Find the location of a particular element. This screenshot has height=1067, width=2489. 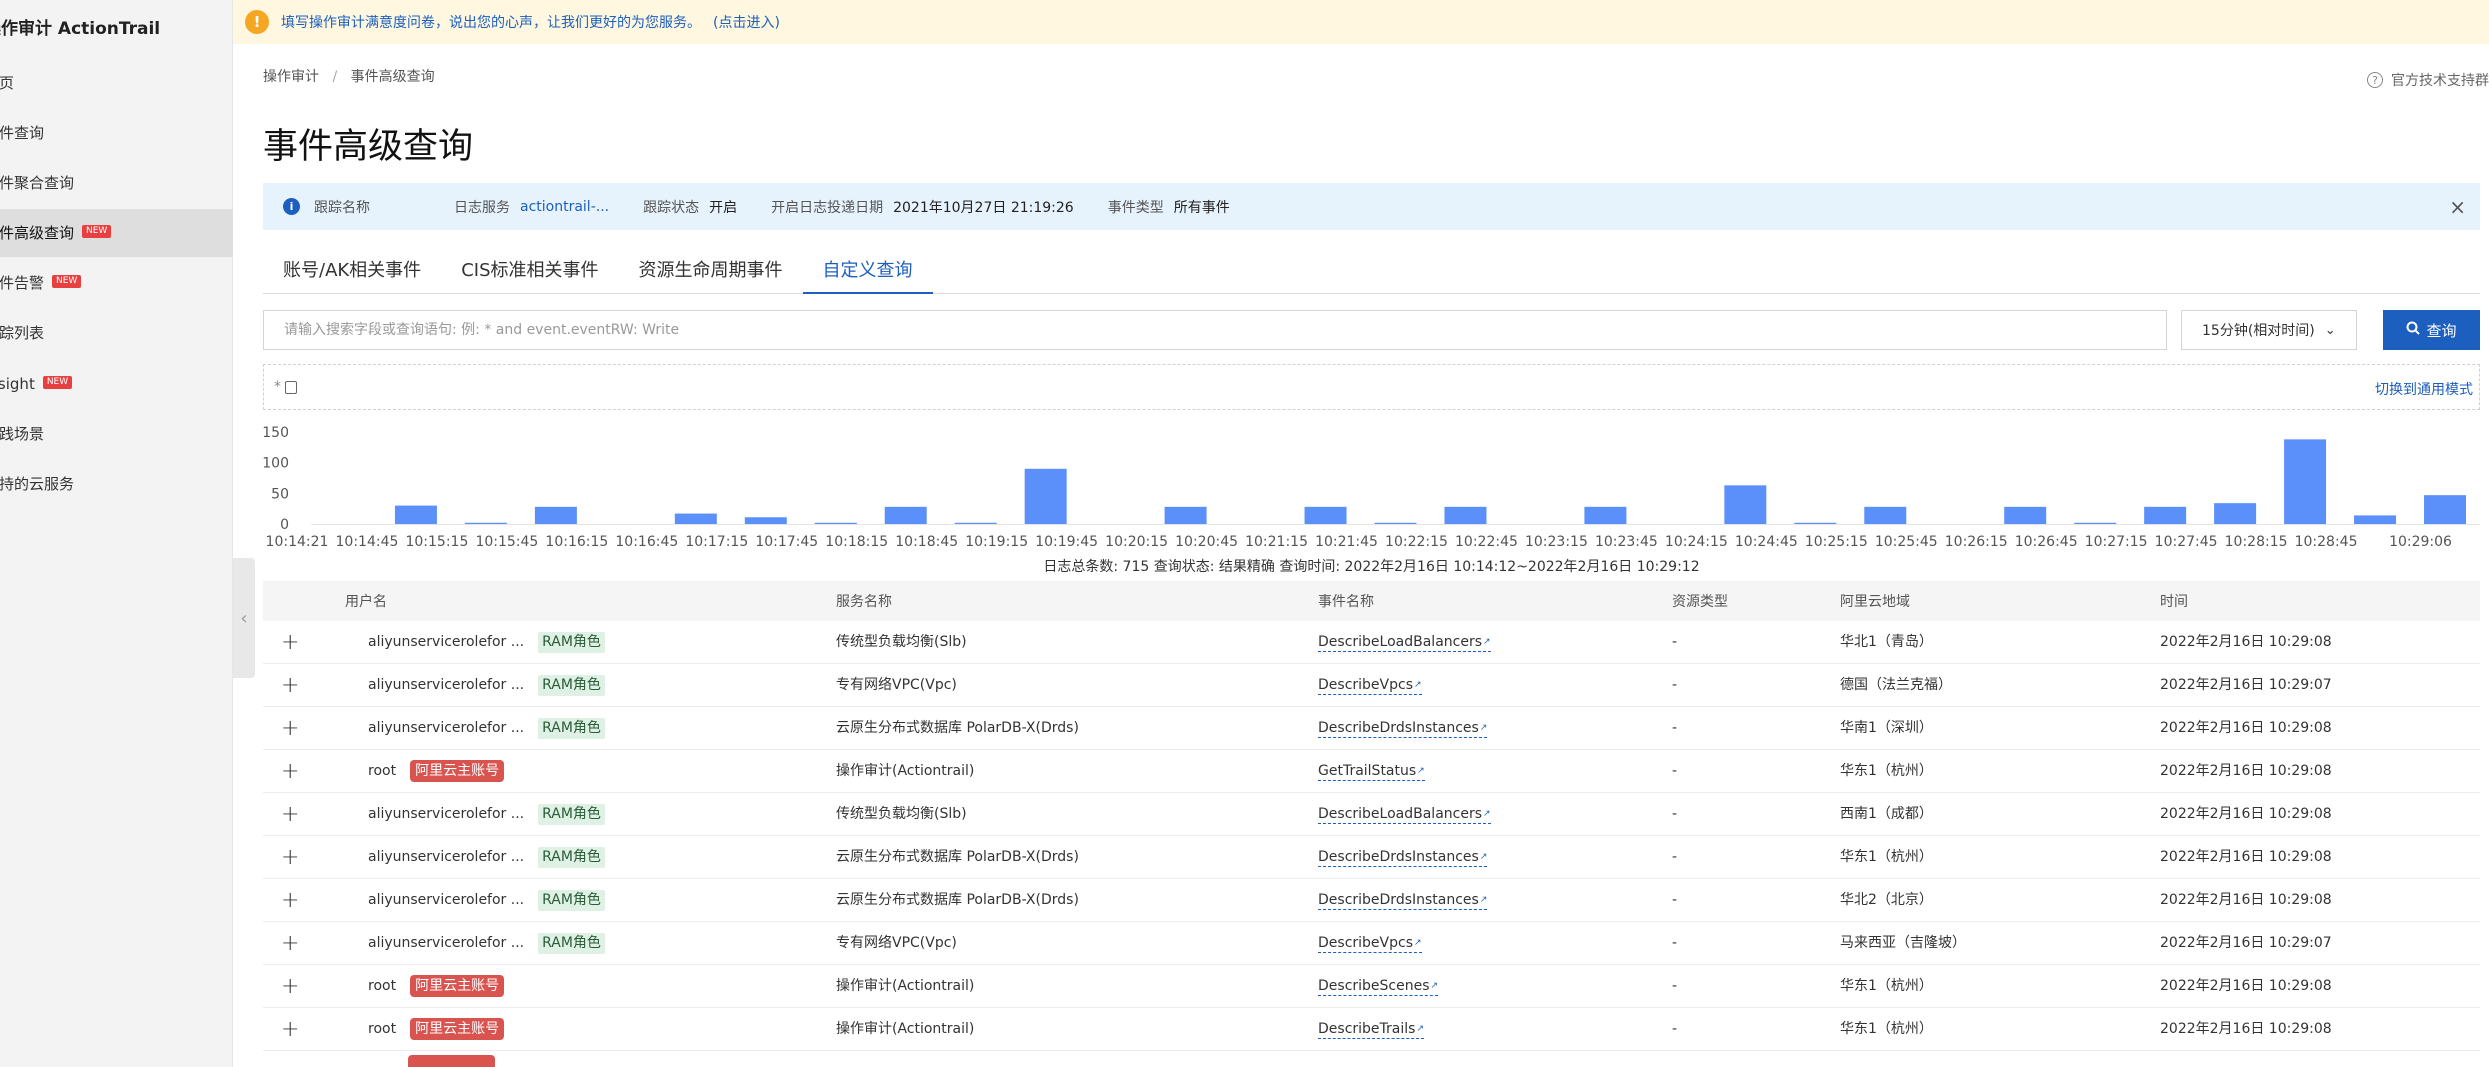

x-tick-label: 10:24:45 is located at coordinates (1766, 542).